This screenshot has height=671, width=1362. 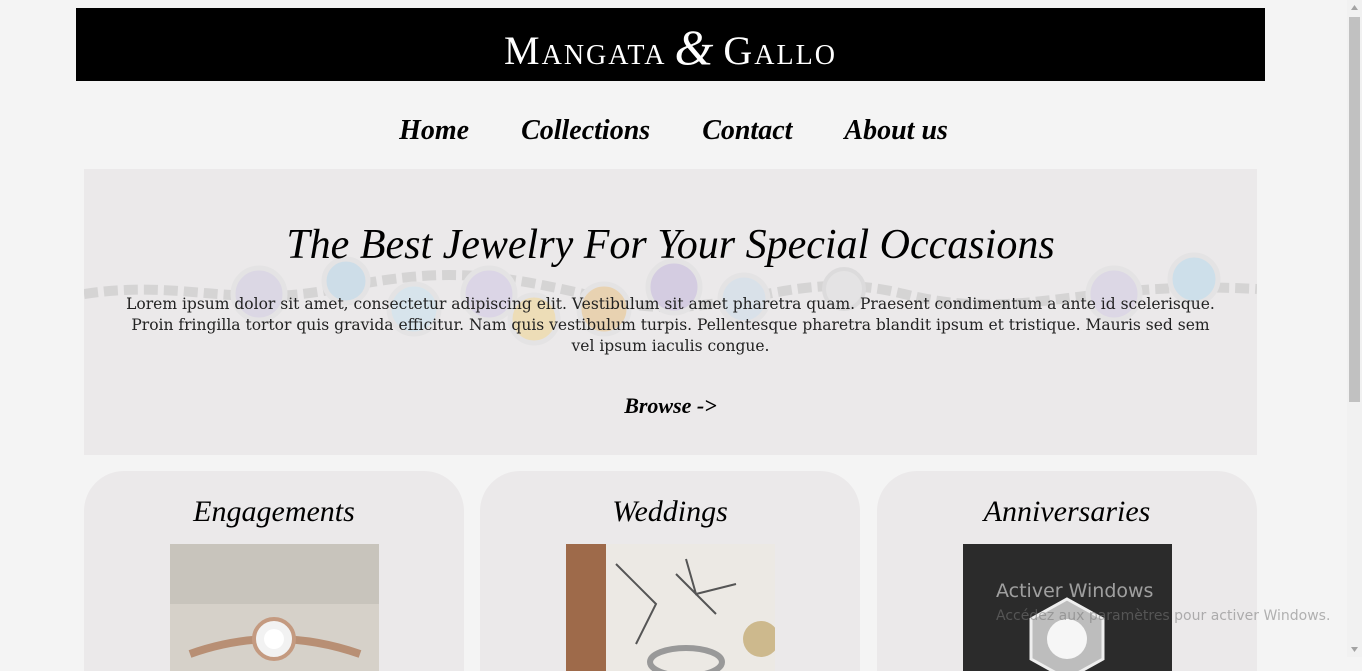 What do you see at coordinates (434, 131) in the screenshot?
I see `nav-home: Home` at bounding box center [434, 131].